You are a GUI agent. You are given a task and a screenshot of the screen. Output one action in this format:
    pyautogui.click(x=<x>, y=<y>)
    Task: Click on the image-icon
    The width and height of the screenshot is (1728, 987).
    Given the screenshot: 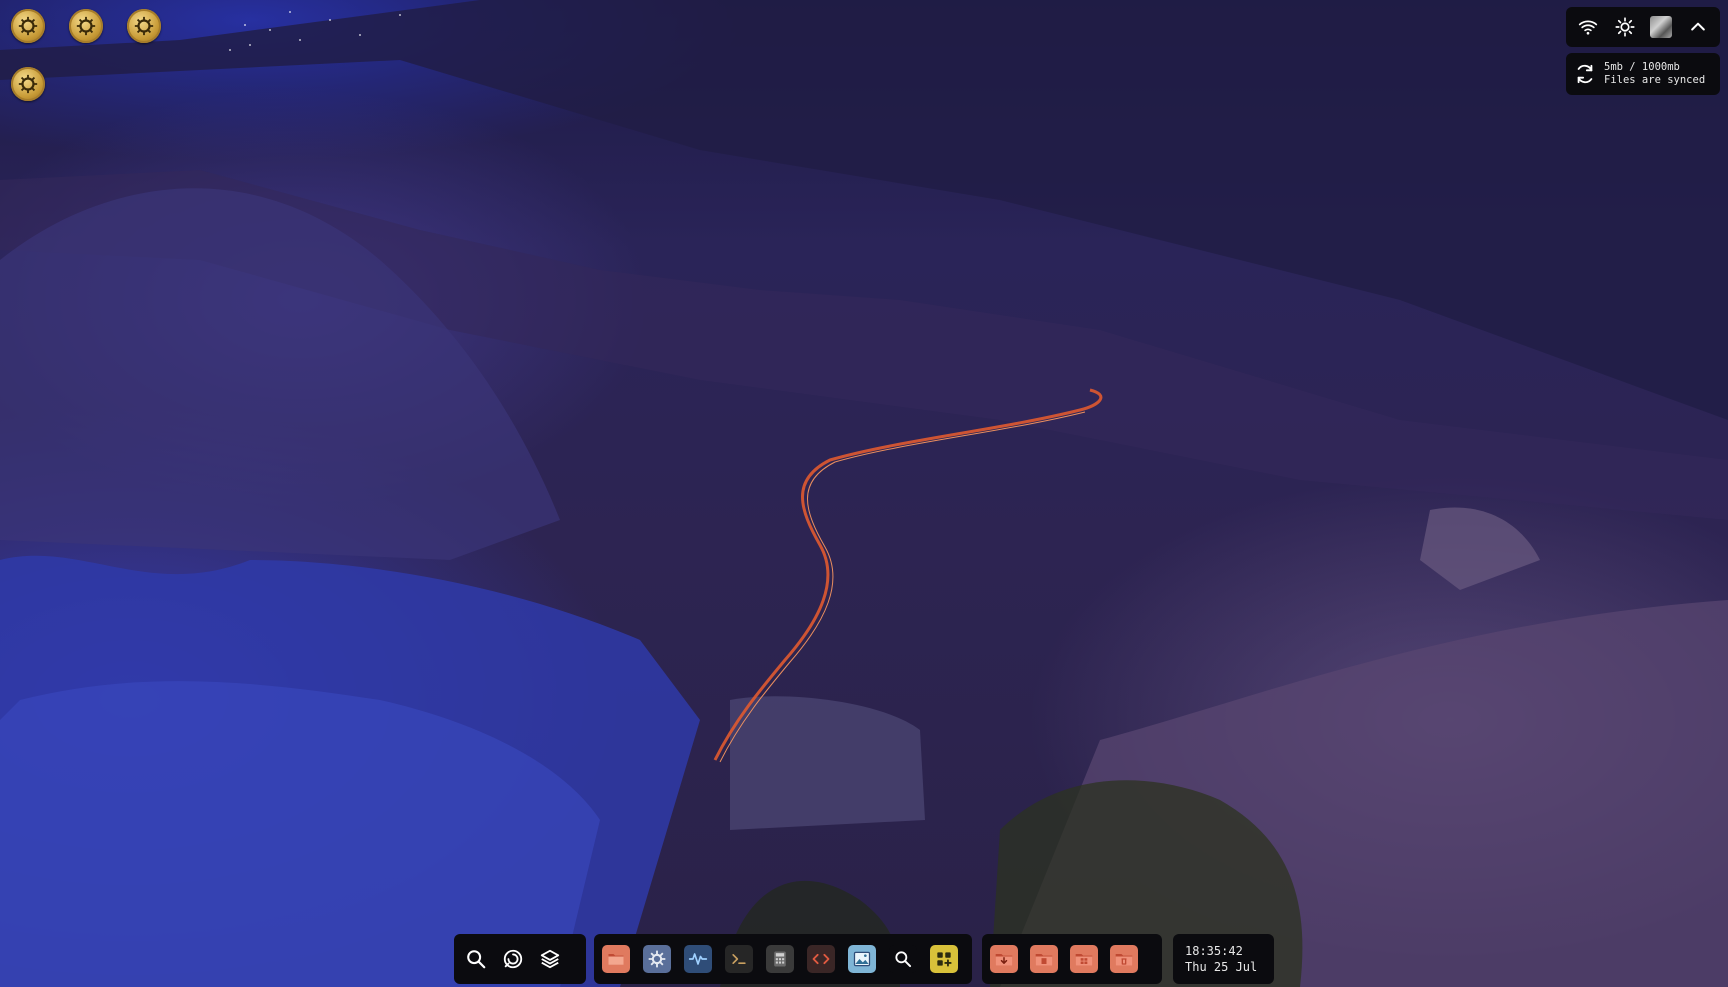 What is the action you would take?
    pyautogui.click(x=862, y=959)
    